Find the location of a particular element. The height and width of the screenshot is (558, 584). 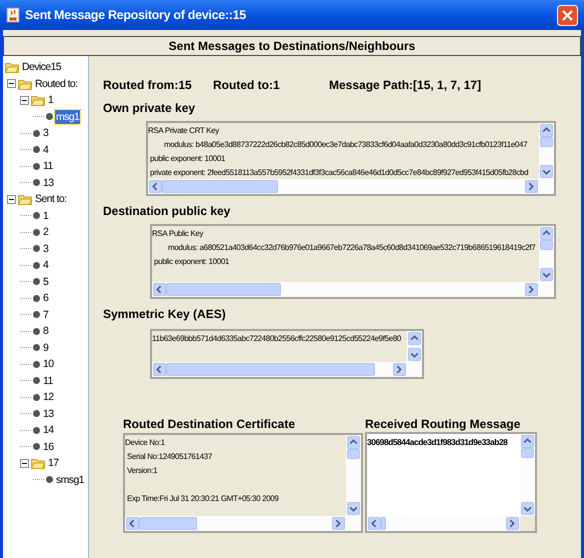

text-line: RSA Private CRT Key is located at coordinates (184, 131).